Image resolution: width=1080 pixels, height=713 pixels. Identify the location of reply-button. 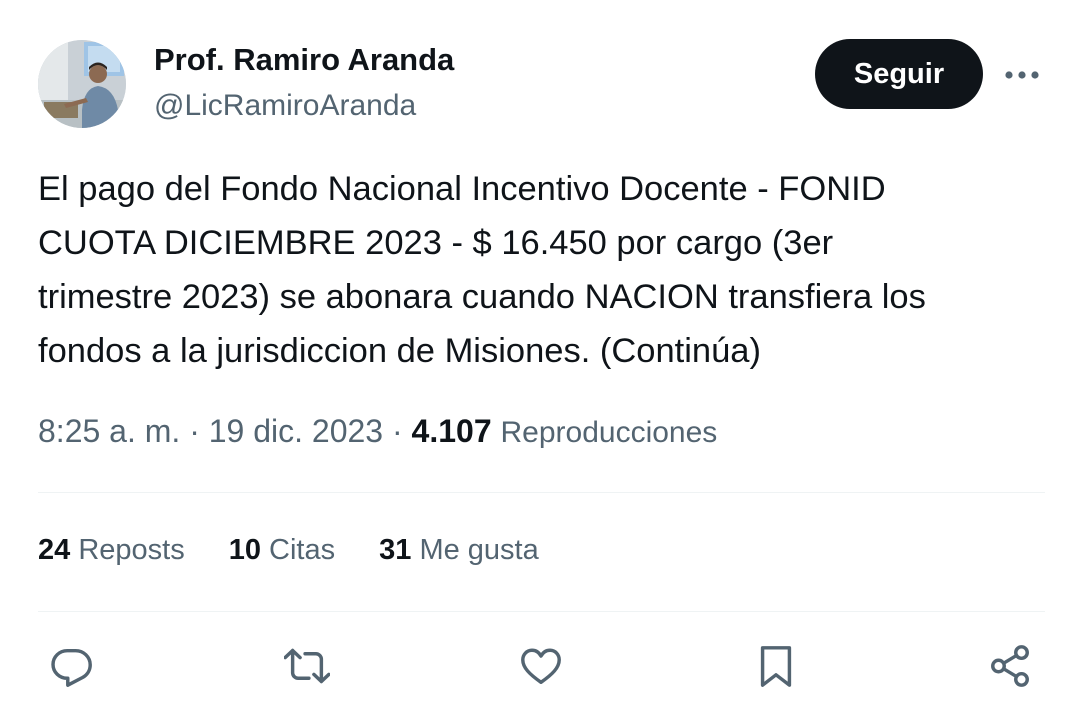
(72, 666).